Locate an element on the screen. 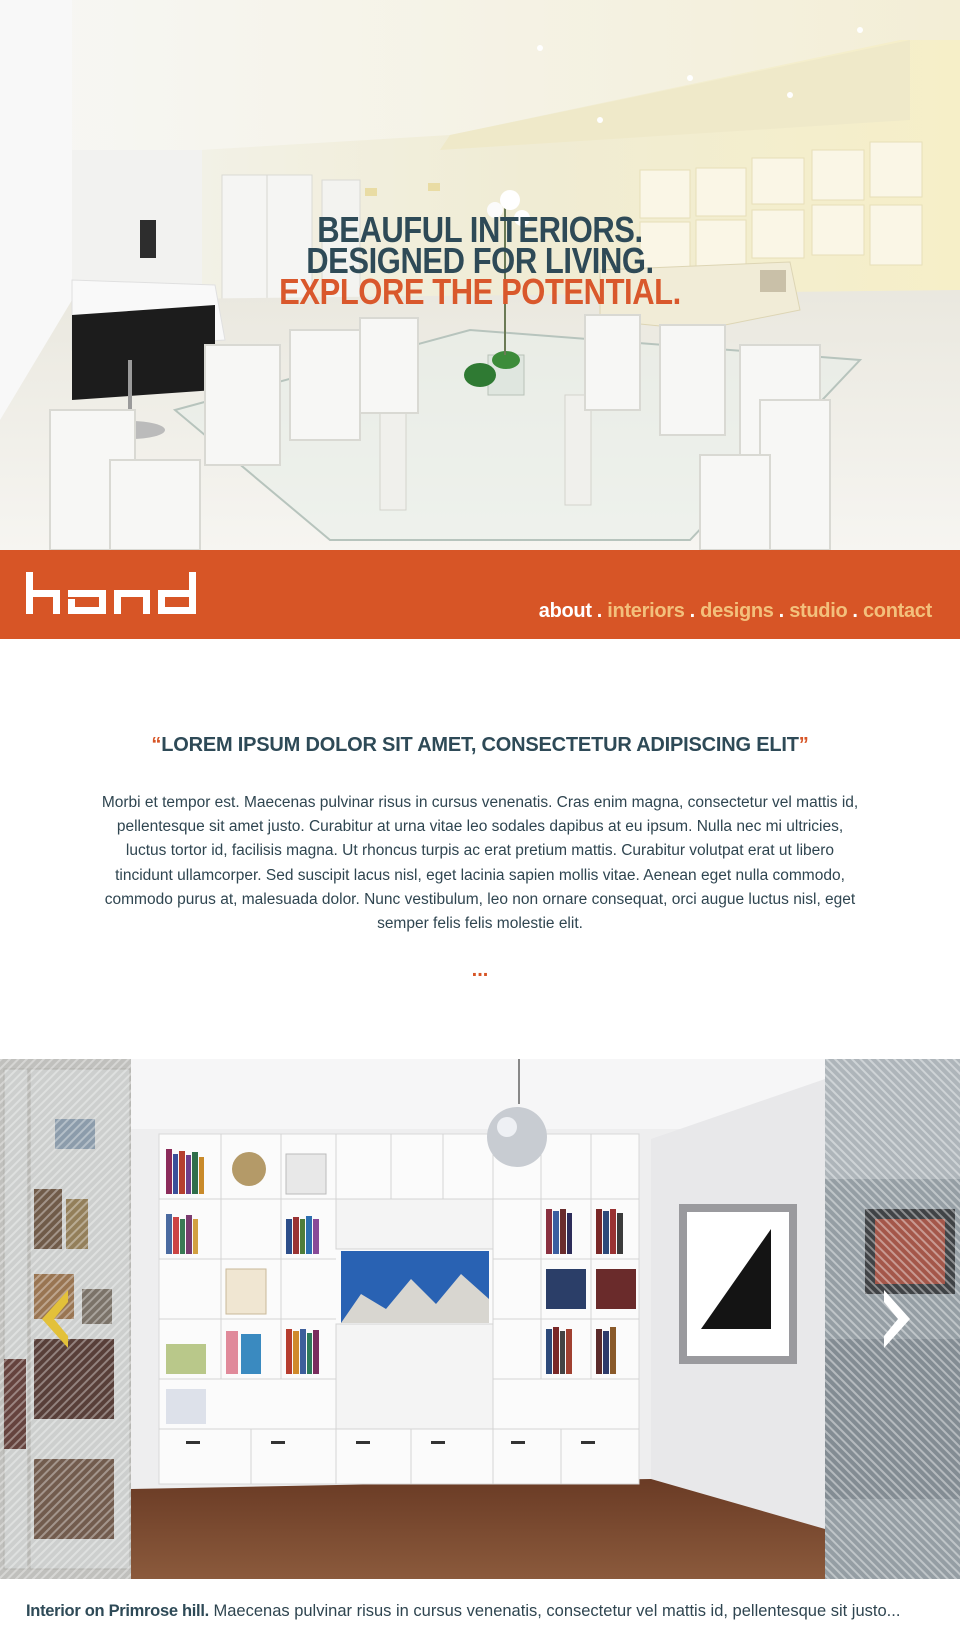  quote-close-mark: ” is located at coordinates (803, 745).